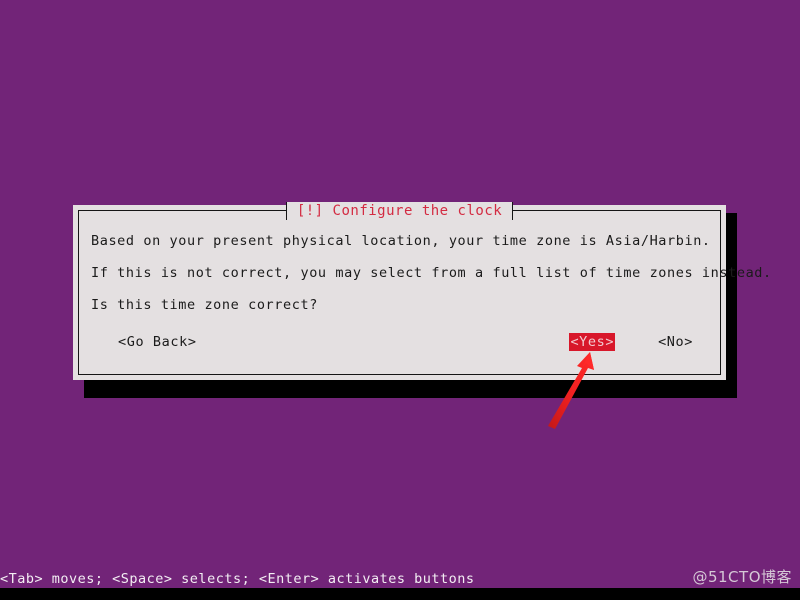  What do you see at coordinates (157, 342) in the screenshot?
I see `go-back-button: <Go Back>` at bounding box center [157, 342].